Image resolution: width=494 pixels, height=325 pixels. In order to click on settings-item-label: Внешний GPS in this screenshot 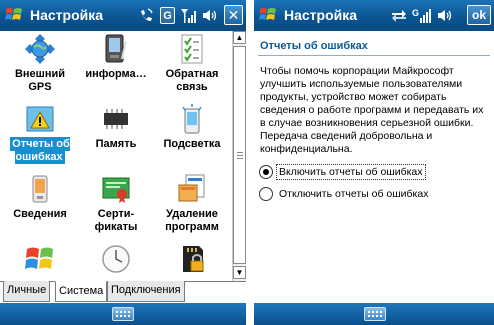, I will do `click(40, 80)`.